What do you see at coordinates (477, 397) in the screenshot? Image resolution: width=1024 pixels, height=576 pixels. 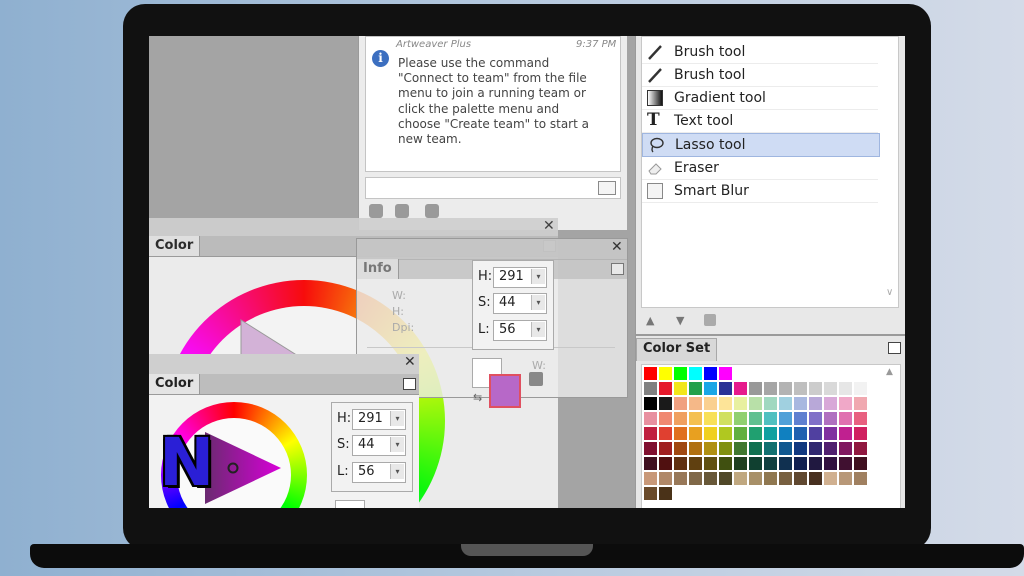 I see `swap-colors-icon: ⇆` at bounding box center [477, 397].